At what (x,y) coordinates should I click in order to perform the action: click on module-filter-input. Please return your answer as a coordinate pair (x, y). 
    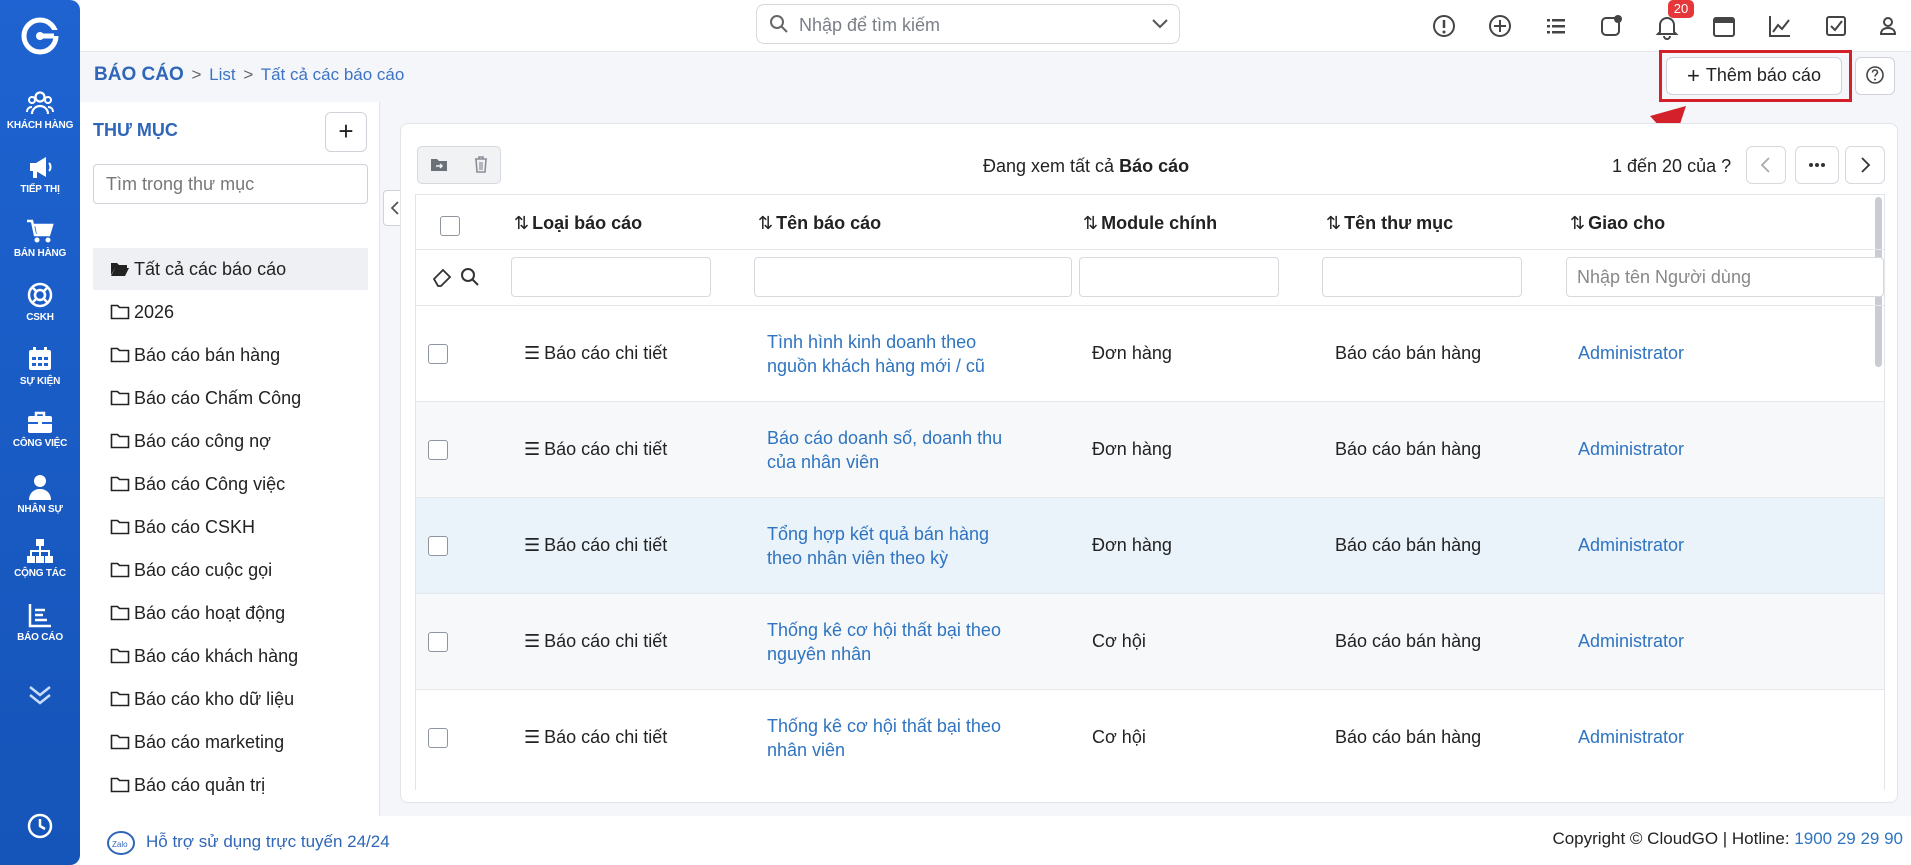
    Looking at the image, I should click on (1179, 277).